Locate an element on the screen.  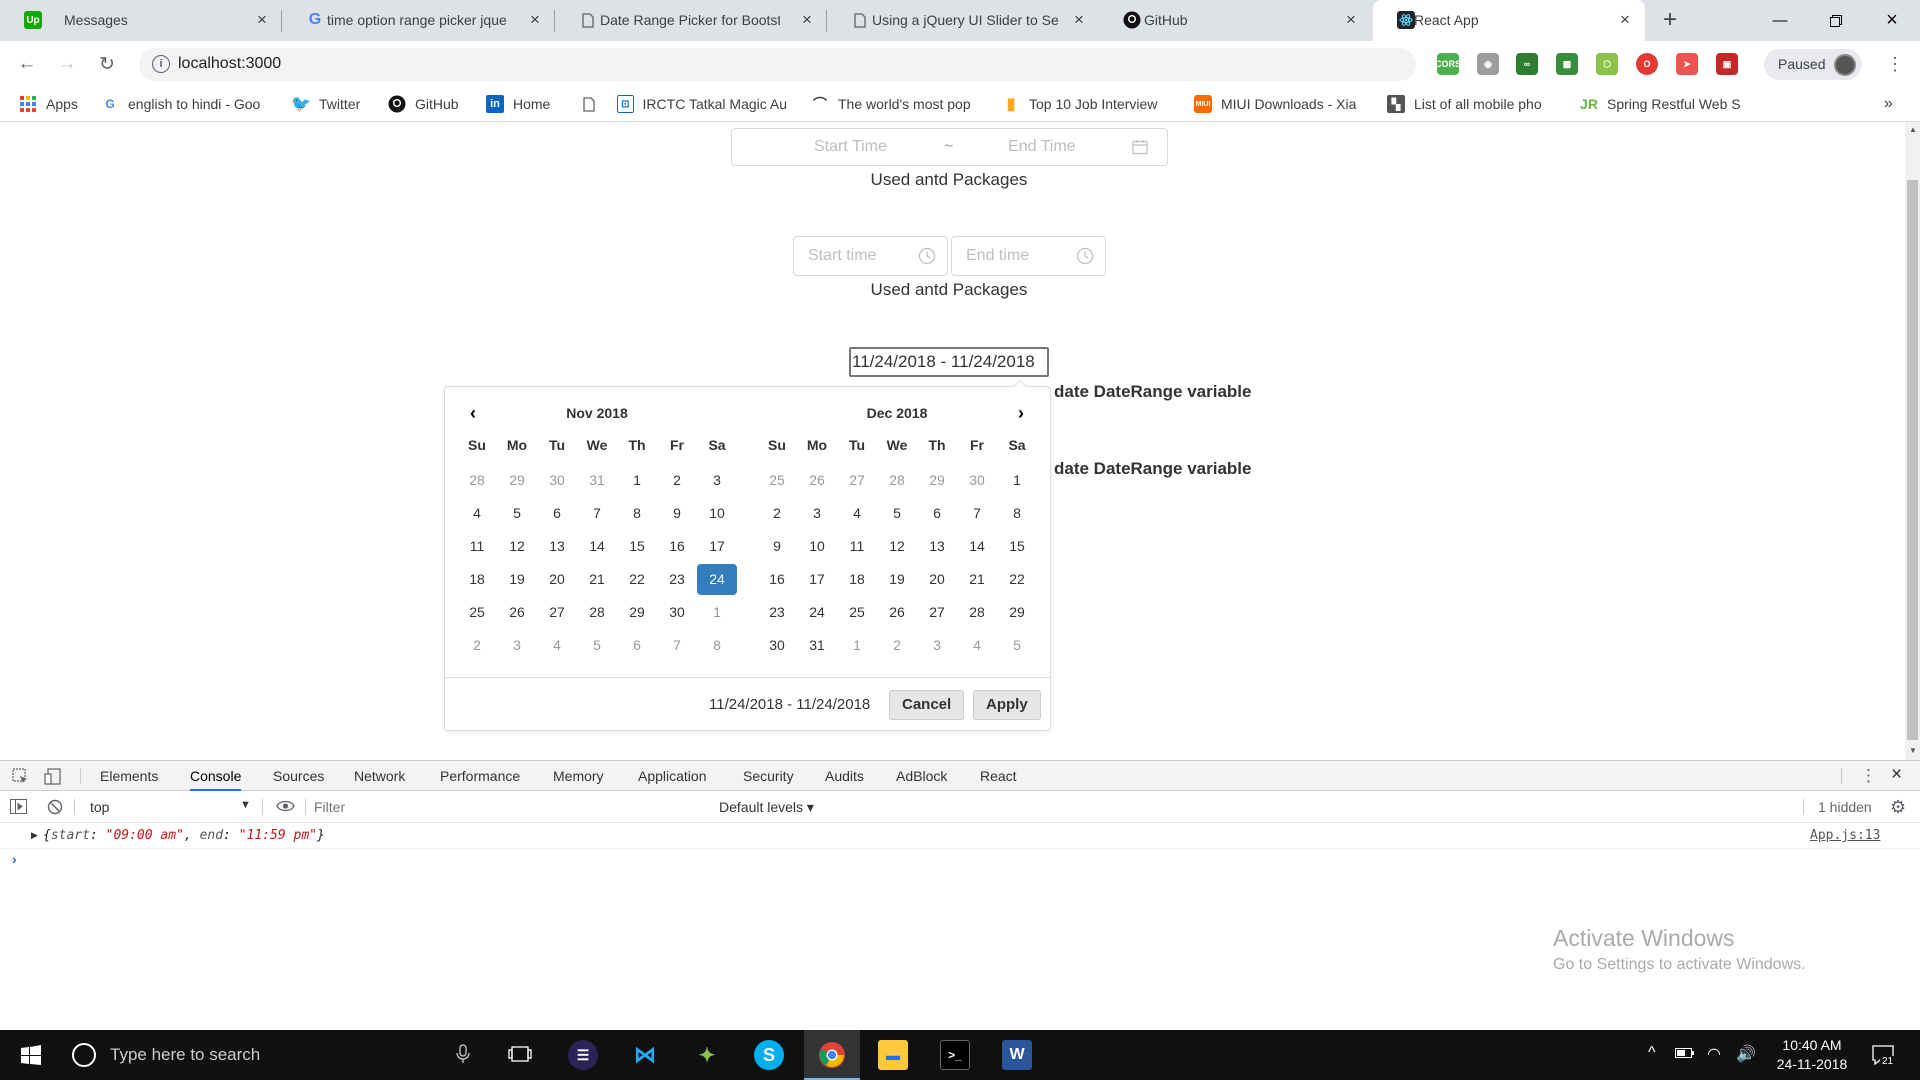
day-cell: 11 is located at coordinates (857, 546).